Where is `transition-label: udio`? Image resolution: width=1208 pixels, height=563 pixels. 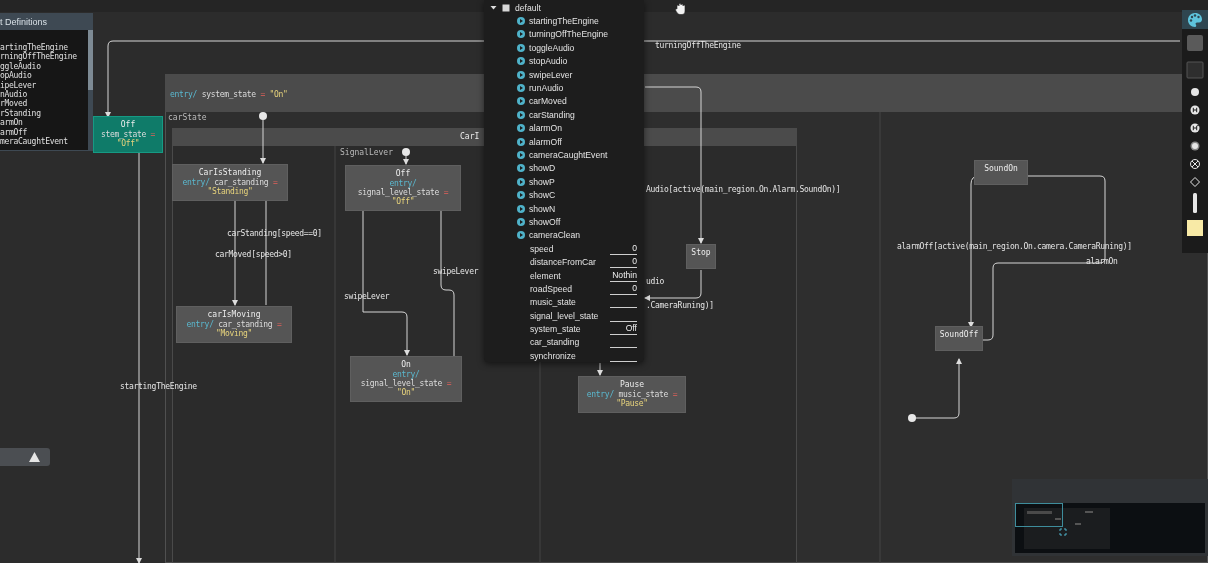 transition-label: udio is located at coordinates (655, 281).